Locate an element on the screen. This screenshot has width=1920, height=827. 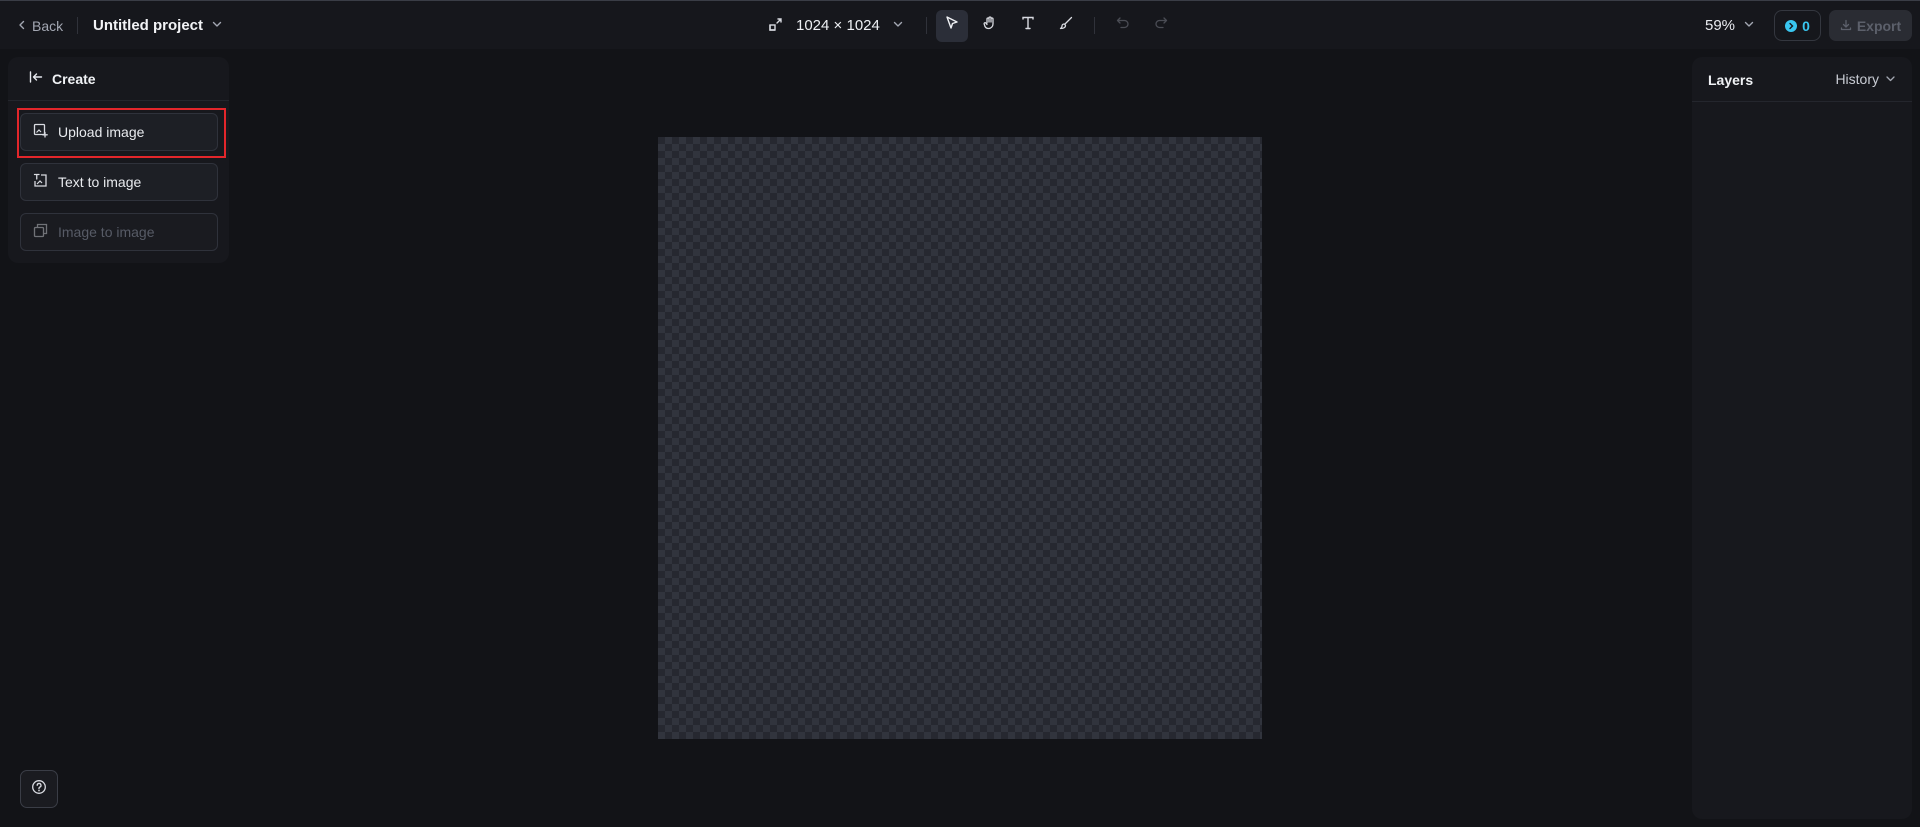
canvas-size-dropdown: 1024 × 1024 is located at coordinates (836, 25).